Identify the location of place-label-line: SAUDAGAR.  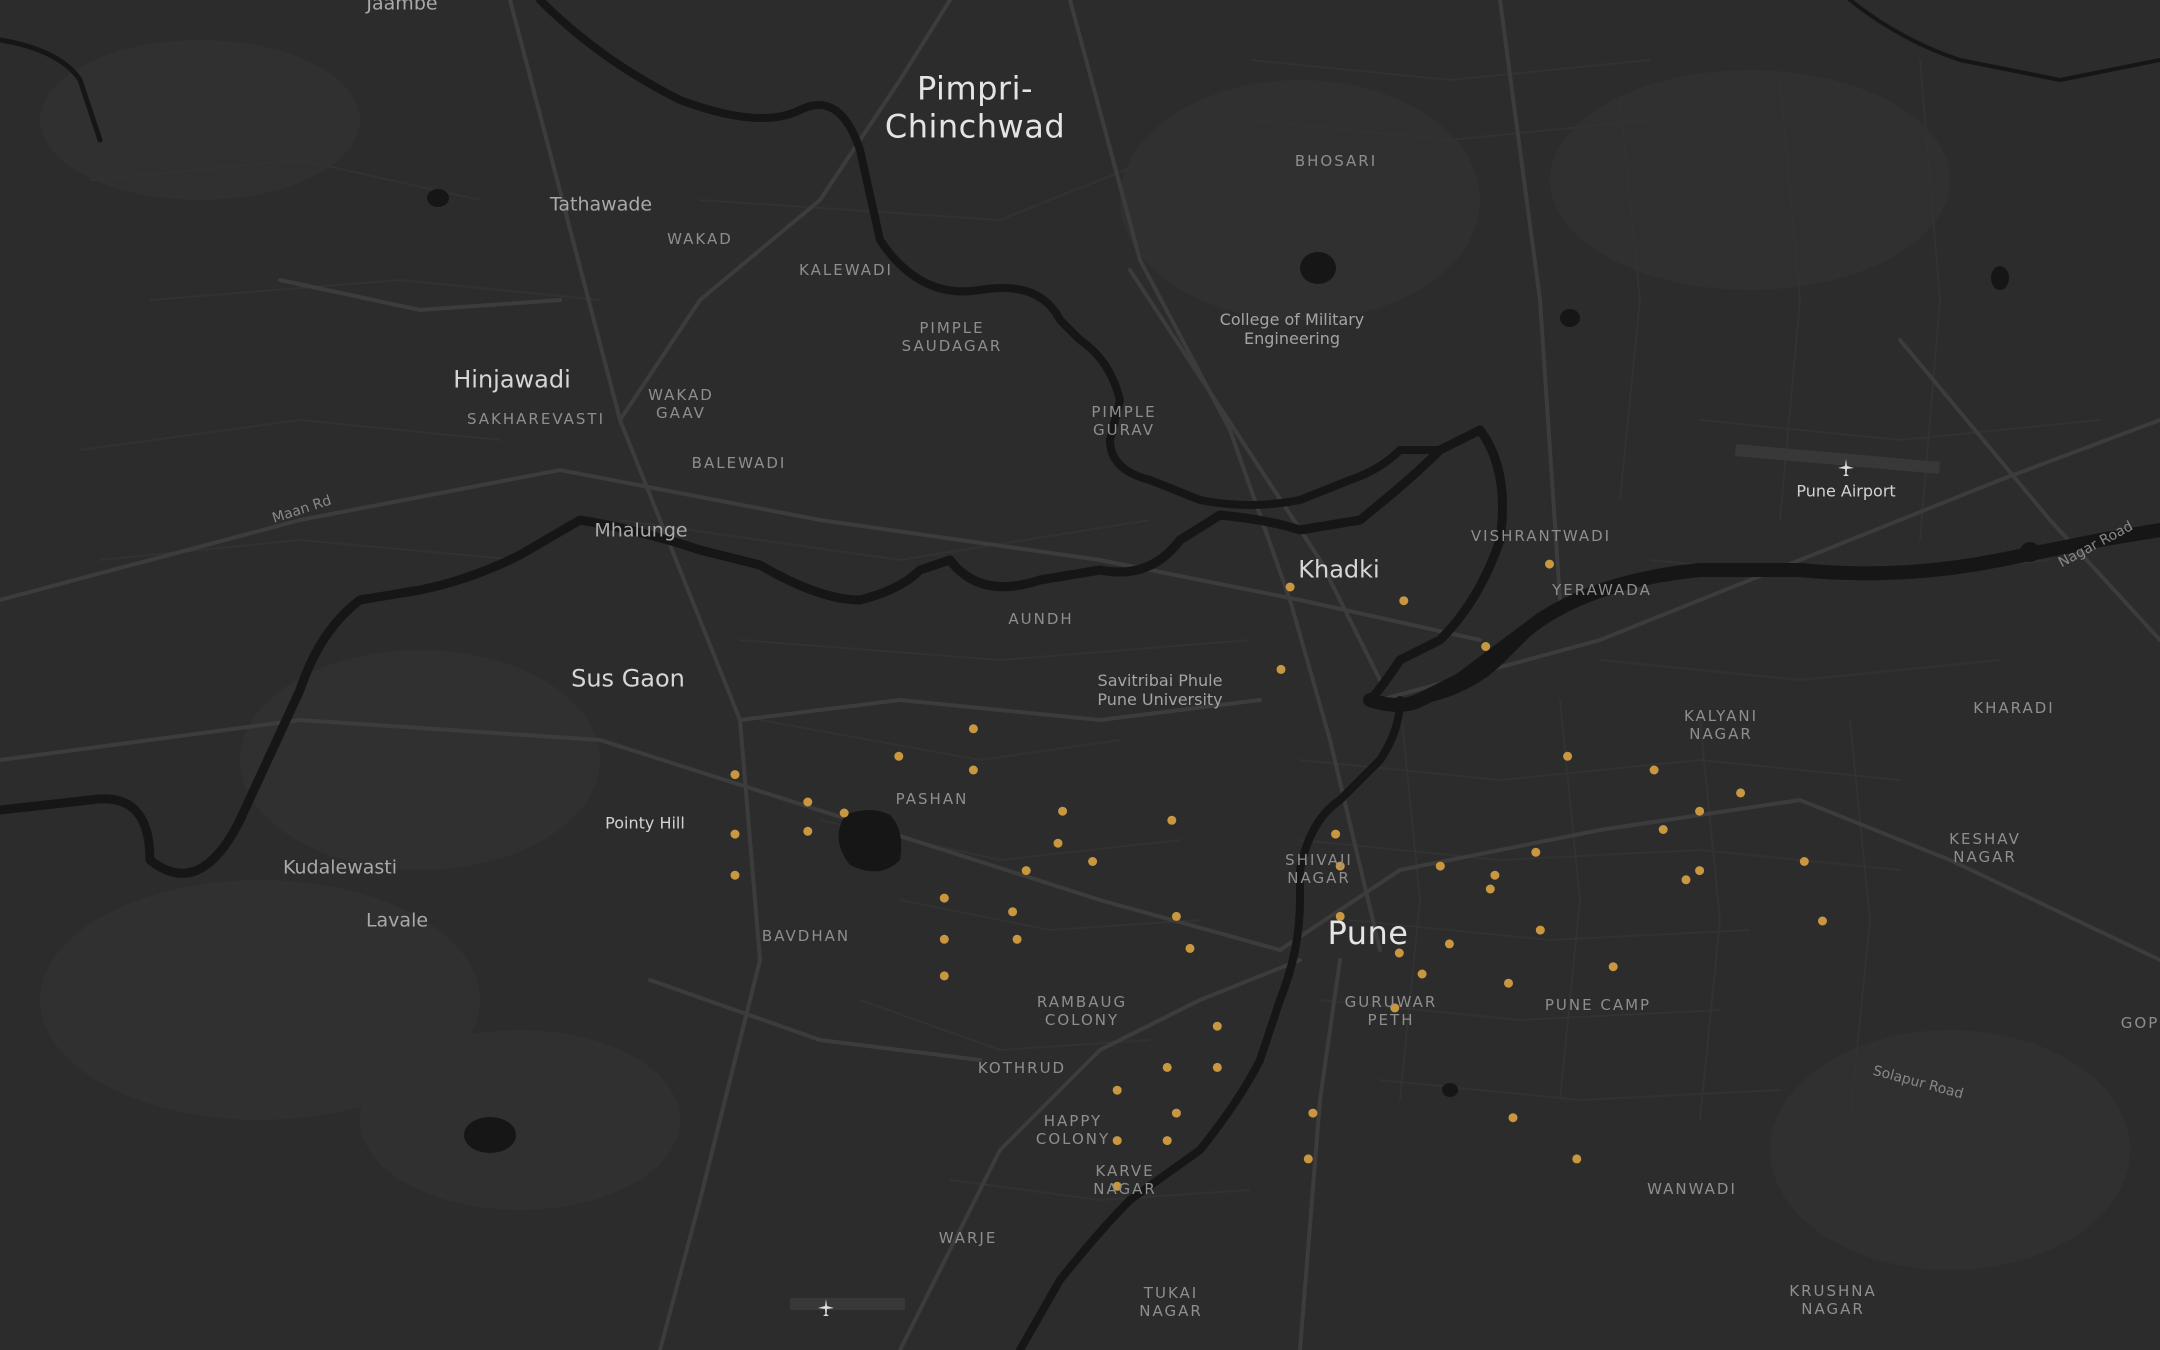
(952, 346).